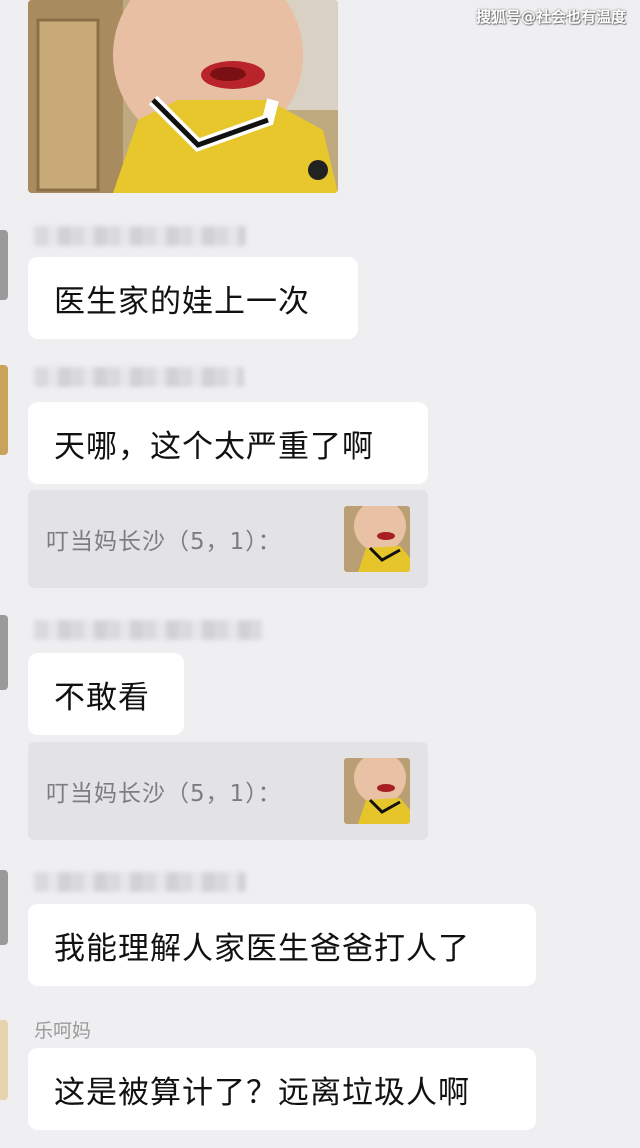  What do you see at coordinates (550, 17) in the screenshot?
I see `watermark: 搜狐号@社会也有温度` at bounding box center [550, 17].